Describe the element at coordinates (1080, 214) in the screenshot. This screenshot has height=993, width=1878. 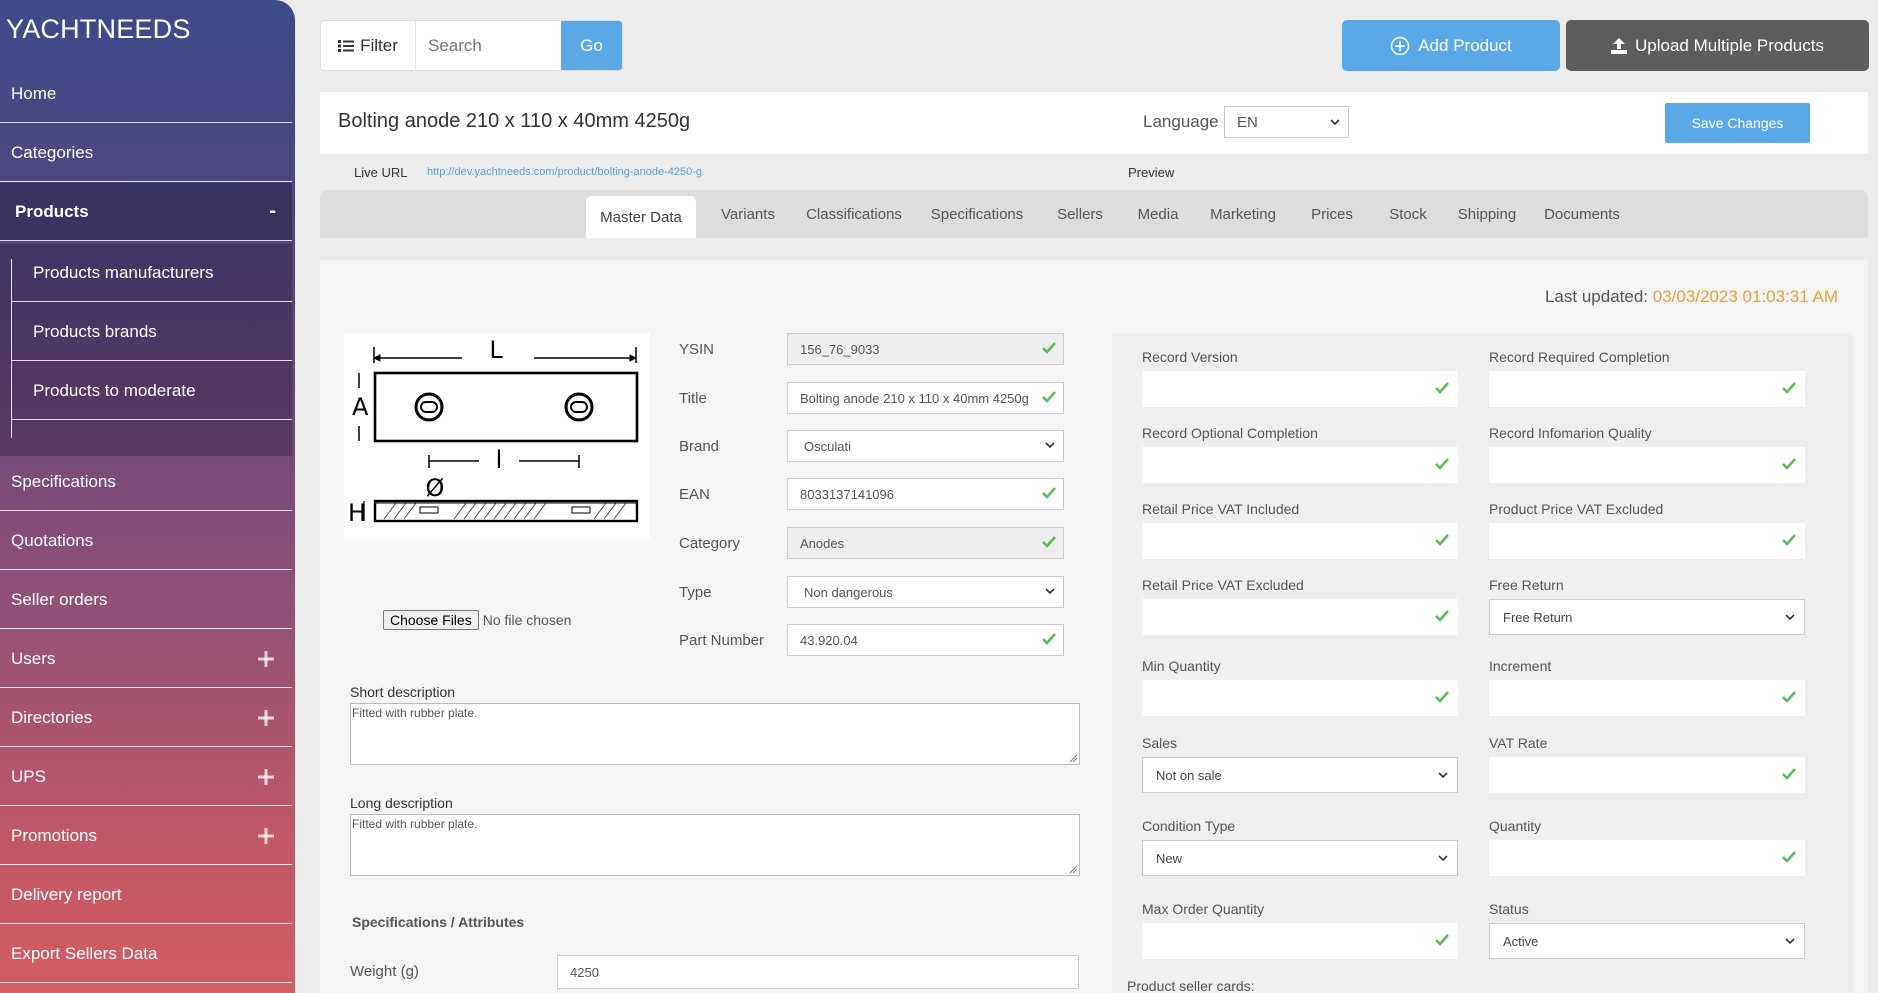
I see `tab-sellers: Sellers` at that location.